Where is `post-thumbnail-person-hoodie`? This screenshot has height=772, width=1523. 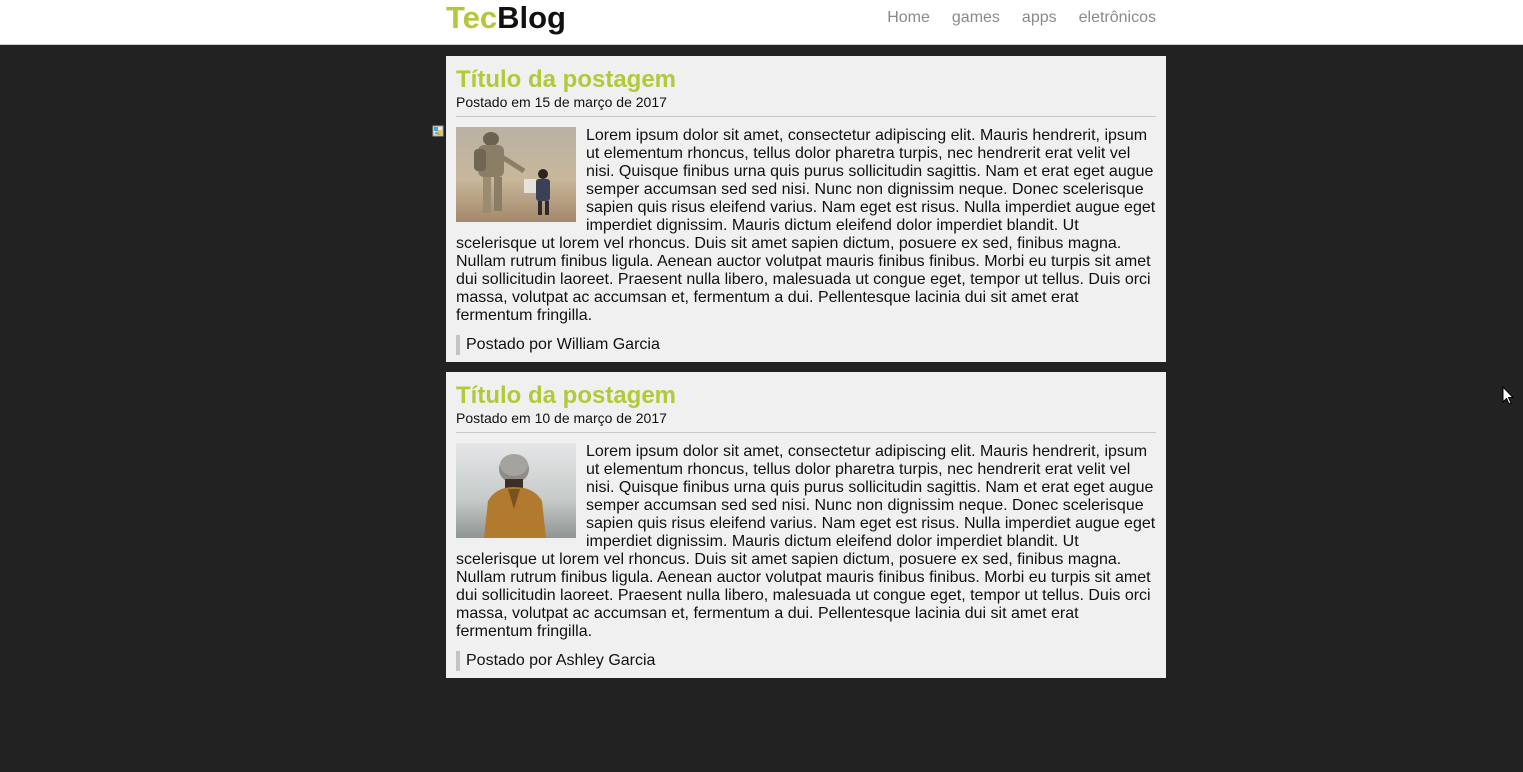 post-thumbnail-person-hoodie is located at coordinates (516, 490).